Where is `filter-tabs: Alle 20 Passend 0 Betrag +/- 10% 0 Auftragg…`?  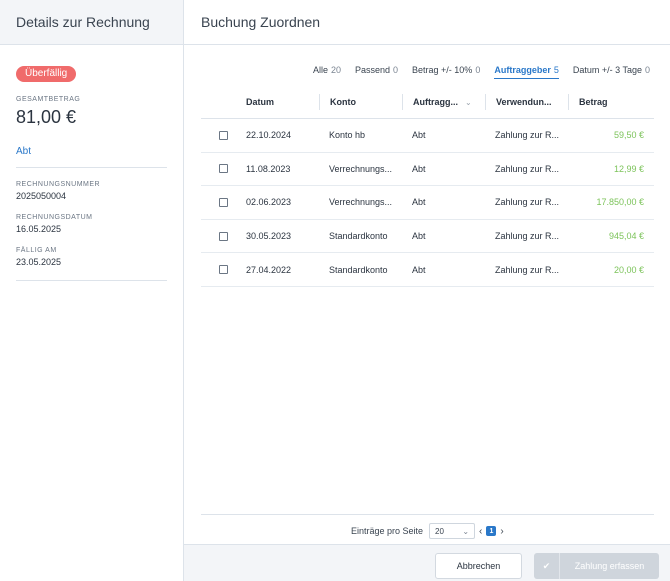
filter-tabs: Alle 20 Passend 0 Betrag +/- 10% 0 Auftragg… is located at coordinates (481, 72).